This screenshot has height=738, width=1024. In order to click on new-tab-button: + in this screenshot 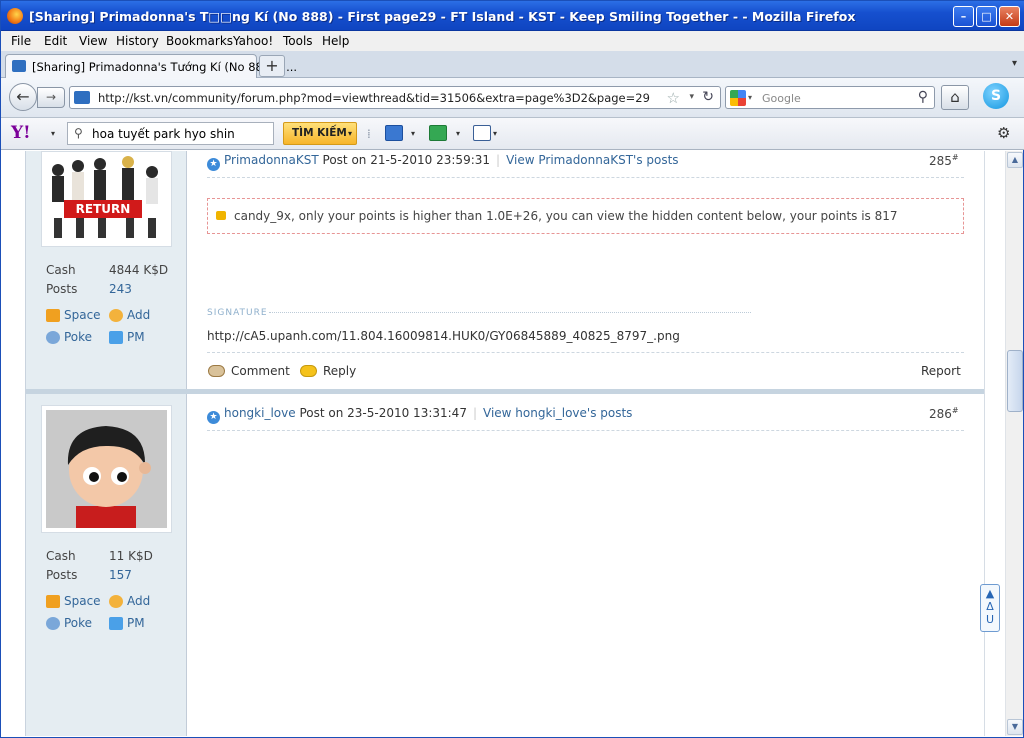, I will do `click(272, 66)`.